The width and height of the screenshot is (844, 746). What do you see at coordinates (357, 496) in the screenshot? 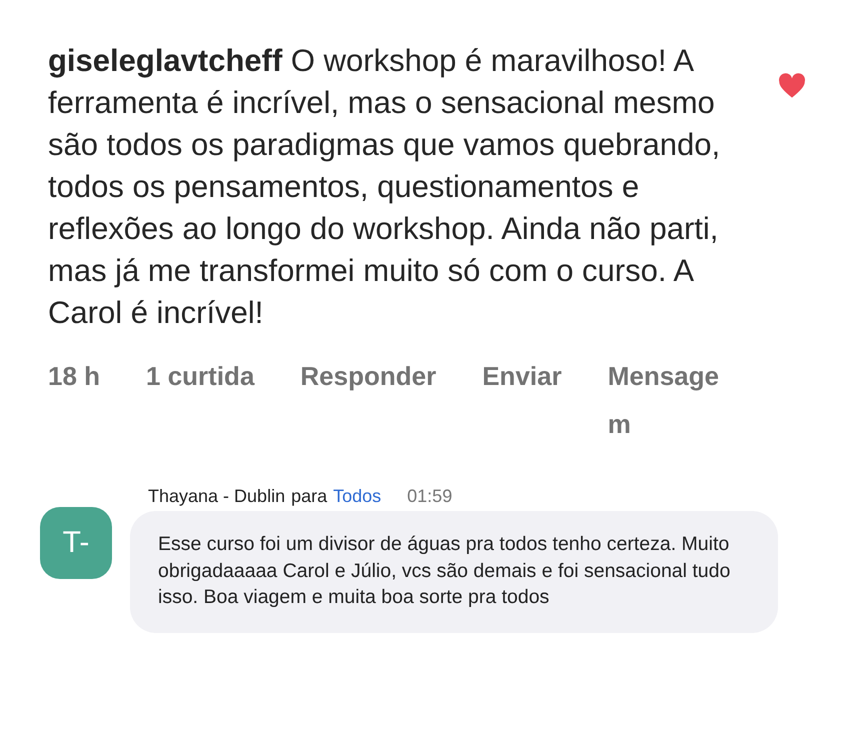
I see `recipient-link: Todos` at bounding box center [357, 496].